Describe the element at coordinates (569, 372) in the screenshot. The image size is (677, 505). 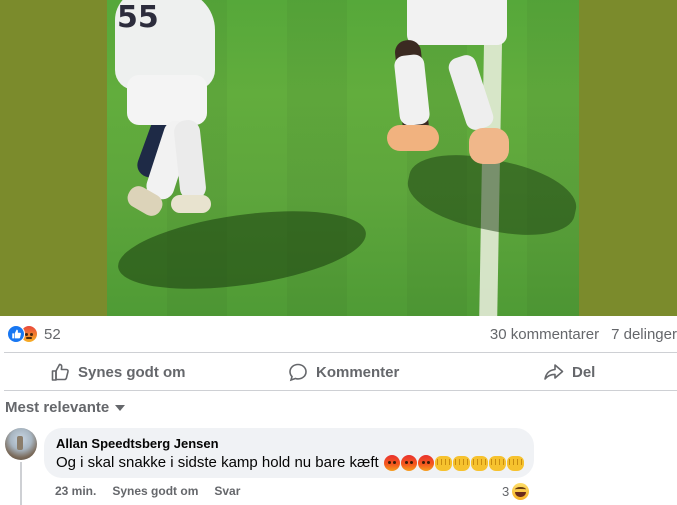
I see `share-button: Del` at that location.